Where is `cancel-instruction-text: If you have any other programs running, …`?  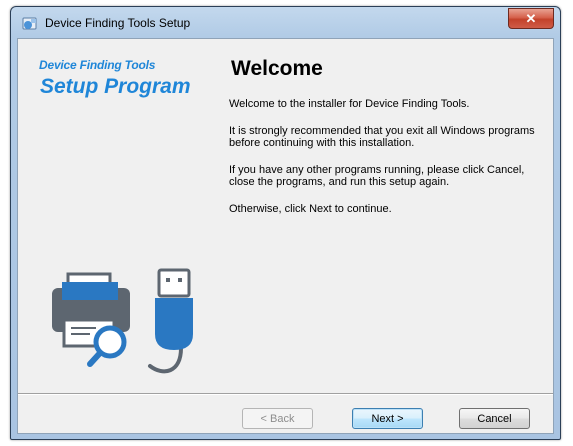 cancel-instruction-text: If you have any other programs running, … is located at coordinates (377, 176).